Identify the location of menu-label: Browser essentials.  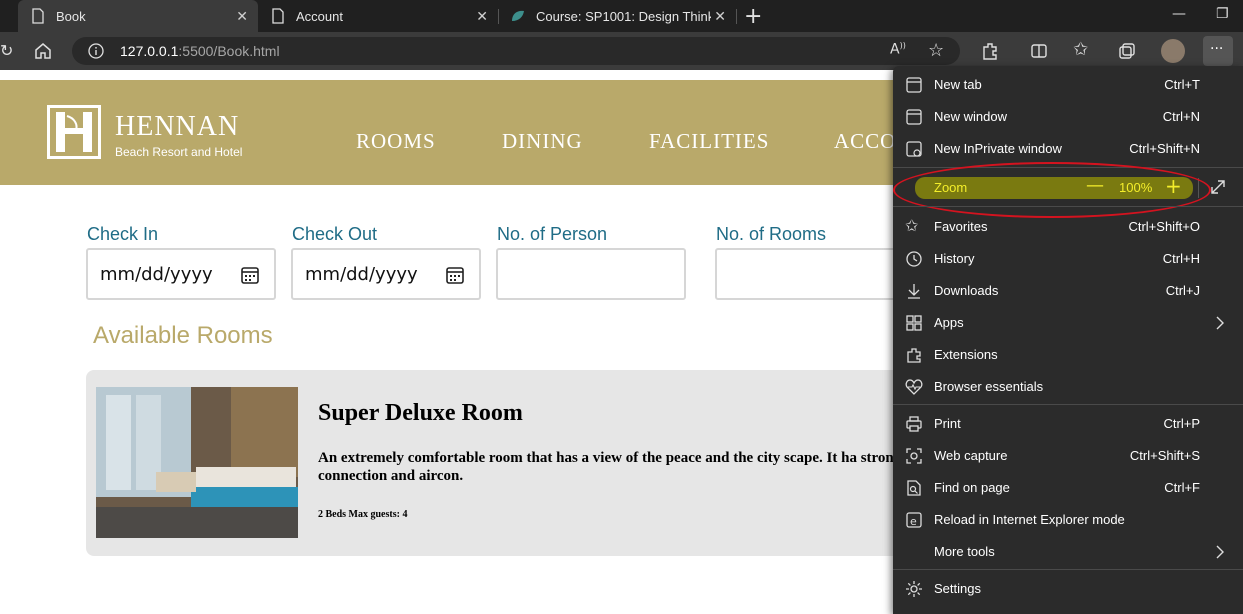
(989, 386).